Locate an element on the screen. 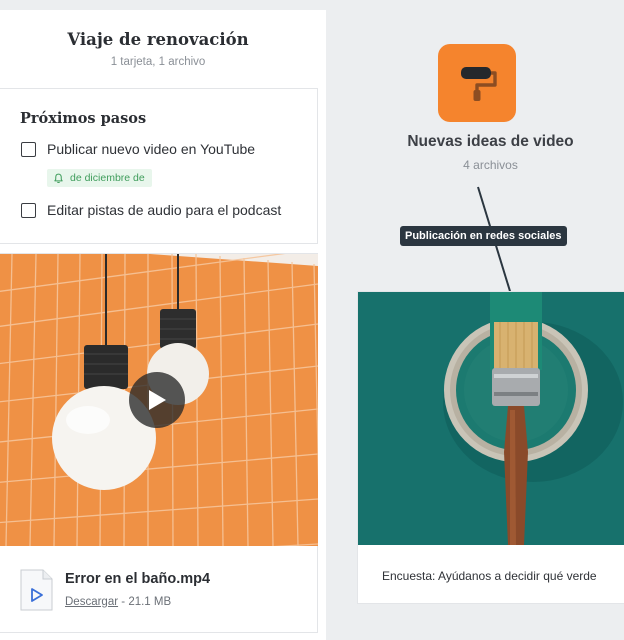  play-icon is located at coordinates (157, 400).